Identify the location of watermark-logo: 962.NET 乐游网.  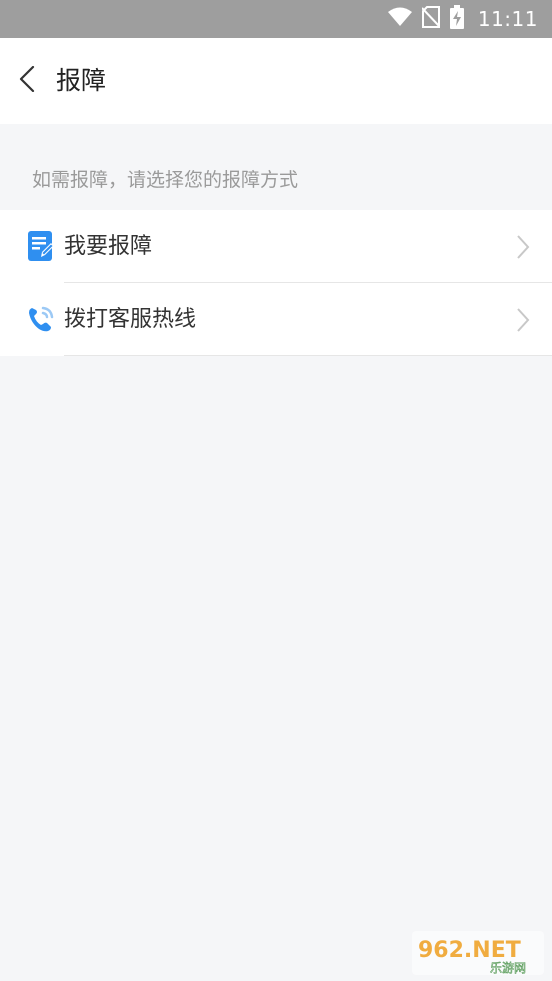
(478, 953).